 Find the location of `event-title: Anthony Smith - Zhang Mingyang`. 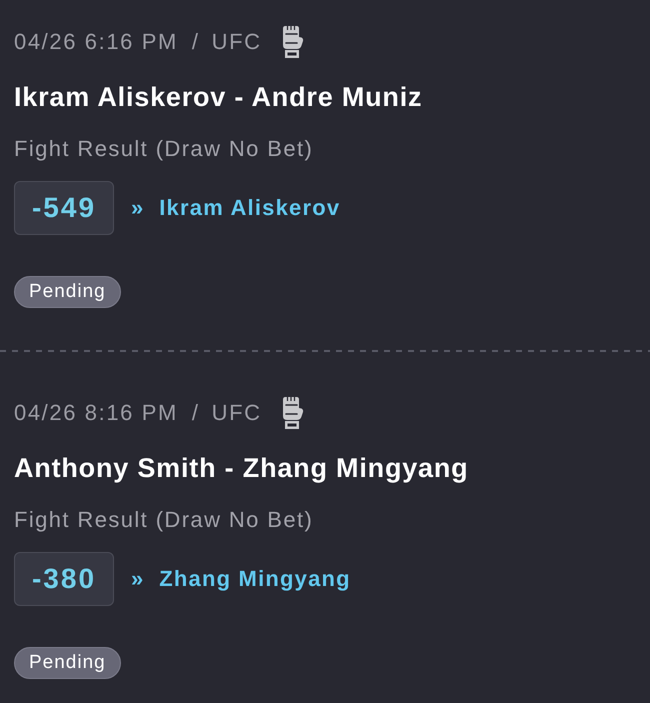

event-title: Anthony Smith - Zhang Mingyang is located at coordinates (242, 468).